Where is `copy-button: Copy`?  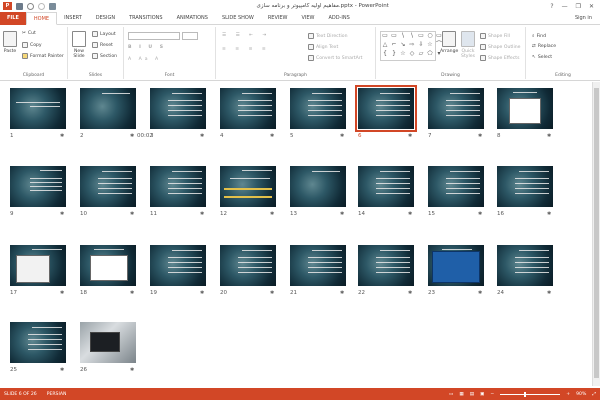 copy-button: Copy is located at coordinates (32, 45).